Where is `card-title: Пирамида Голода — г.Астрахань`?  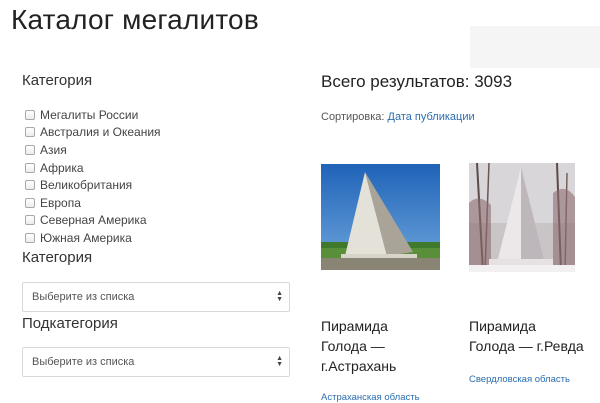 card-title: Пирамида Голода — г.Астрахань is located at coordinates (358, 346).